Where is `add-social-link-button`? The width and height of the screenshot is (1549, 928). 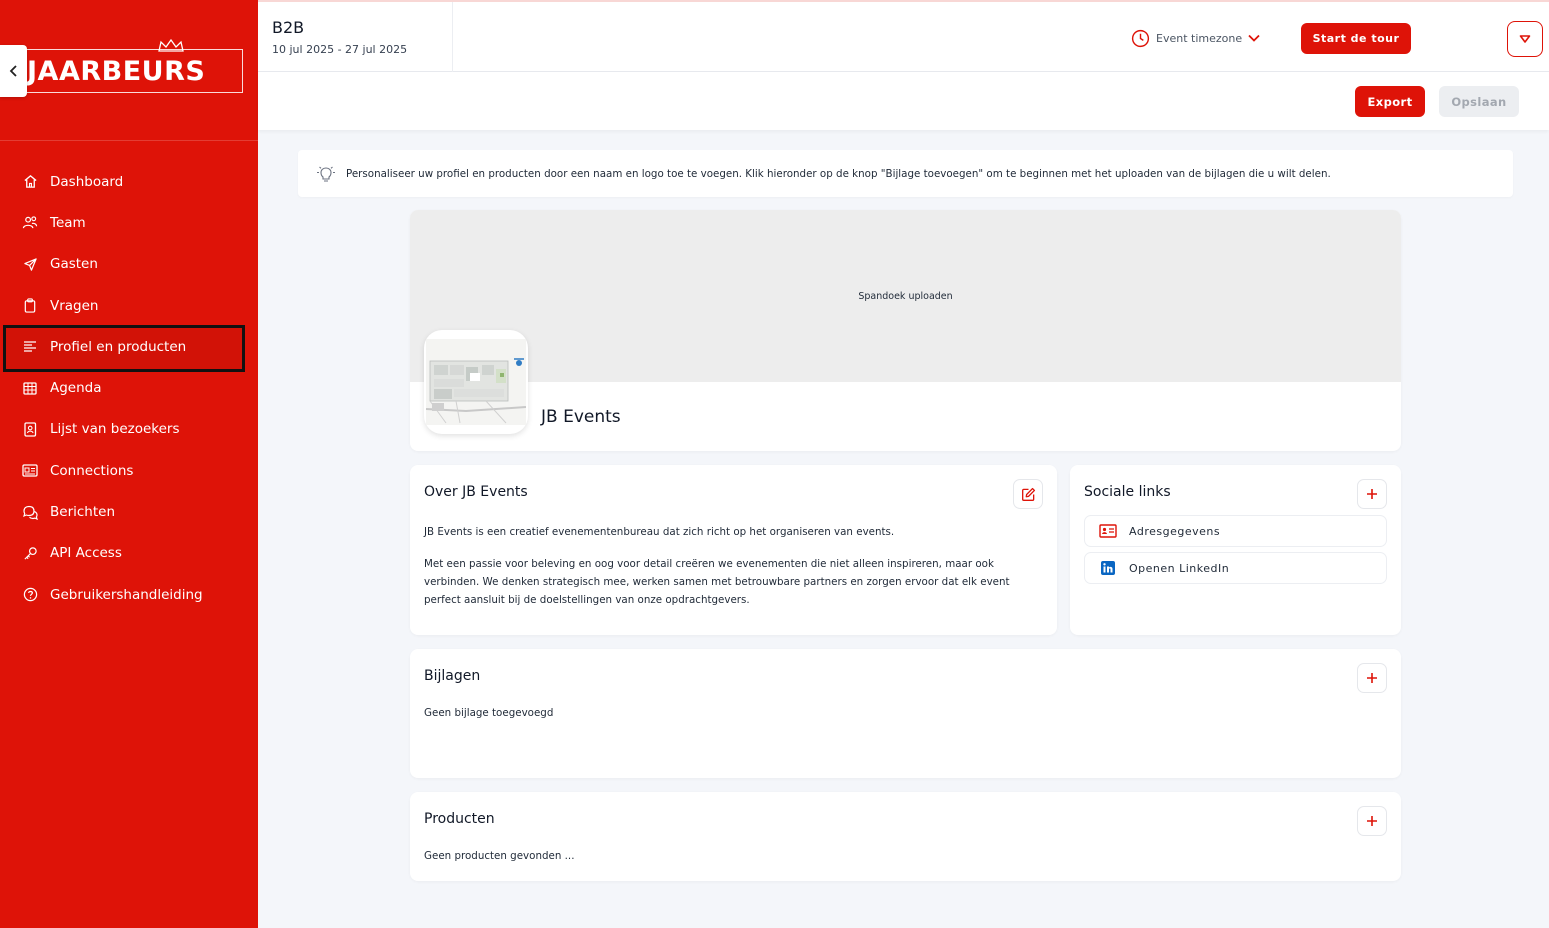
add-social-link-button is located at coordinates (1372, 494).